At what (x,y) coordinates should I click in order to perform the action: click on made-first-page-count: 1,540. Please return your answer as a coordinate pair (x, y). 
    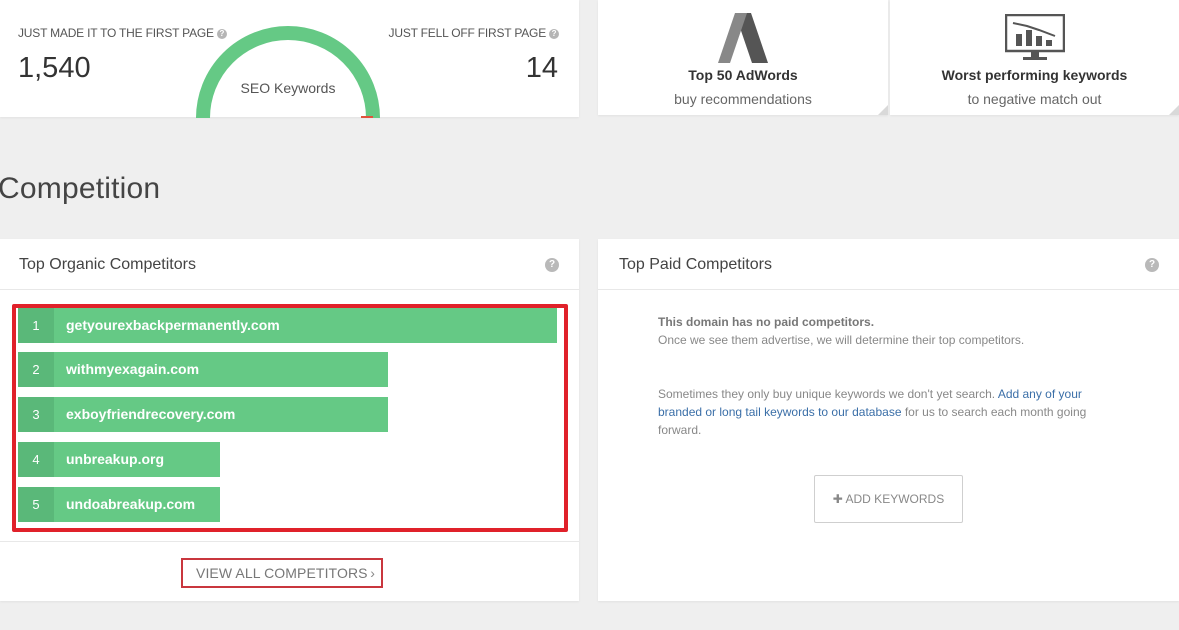
    Looking at the image, I should click on (54, 68).